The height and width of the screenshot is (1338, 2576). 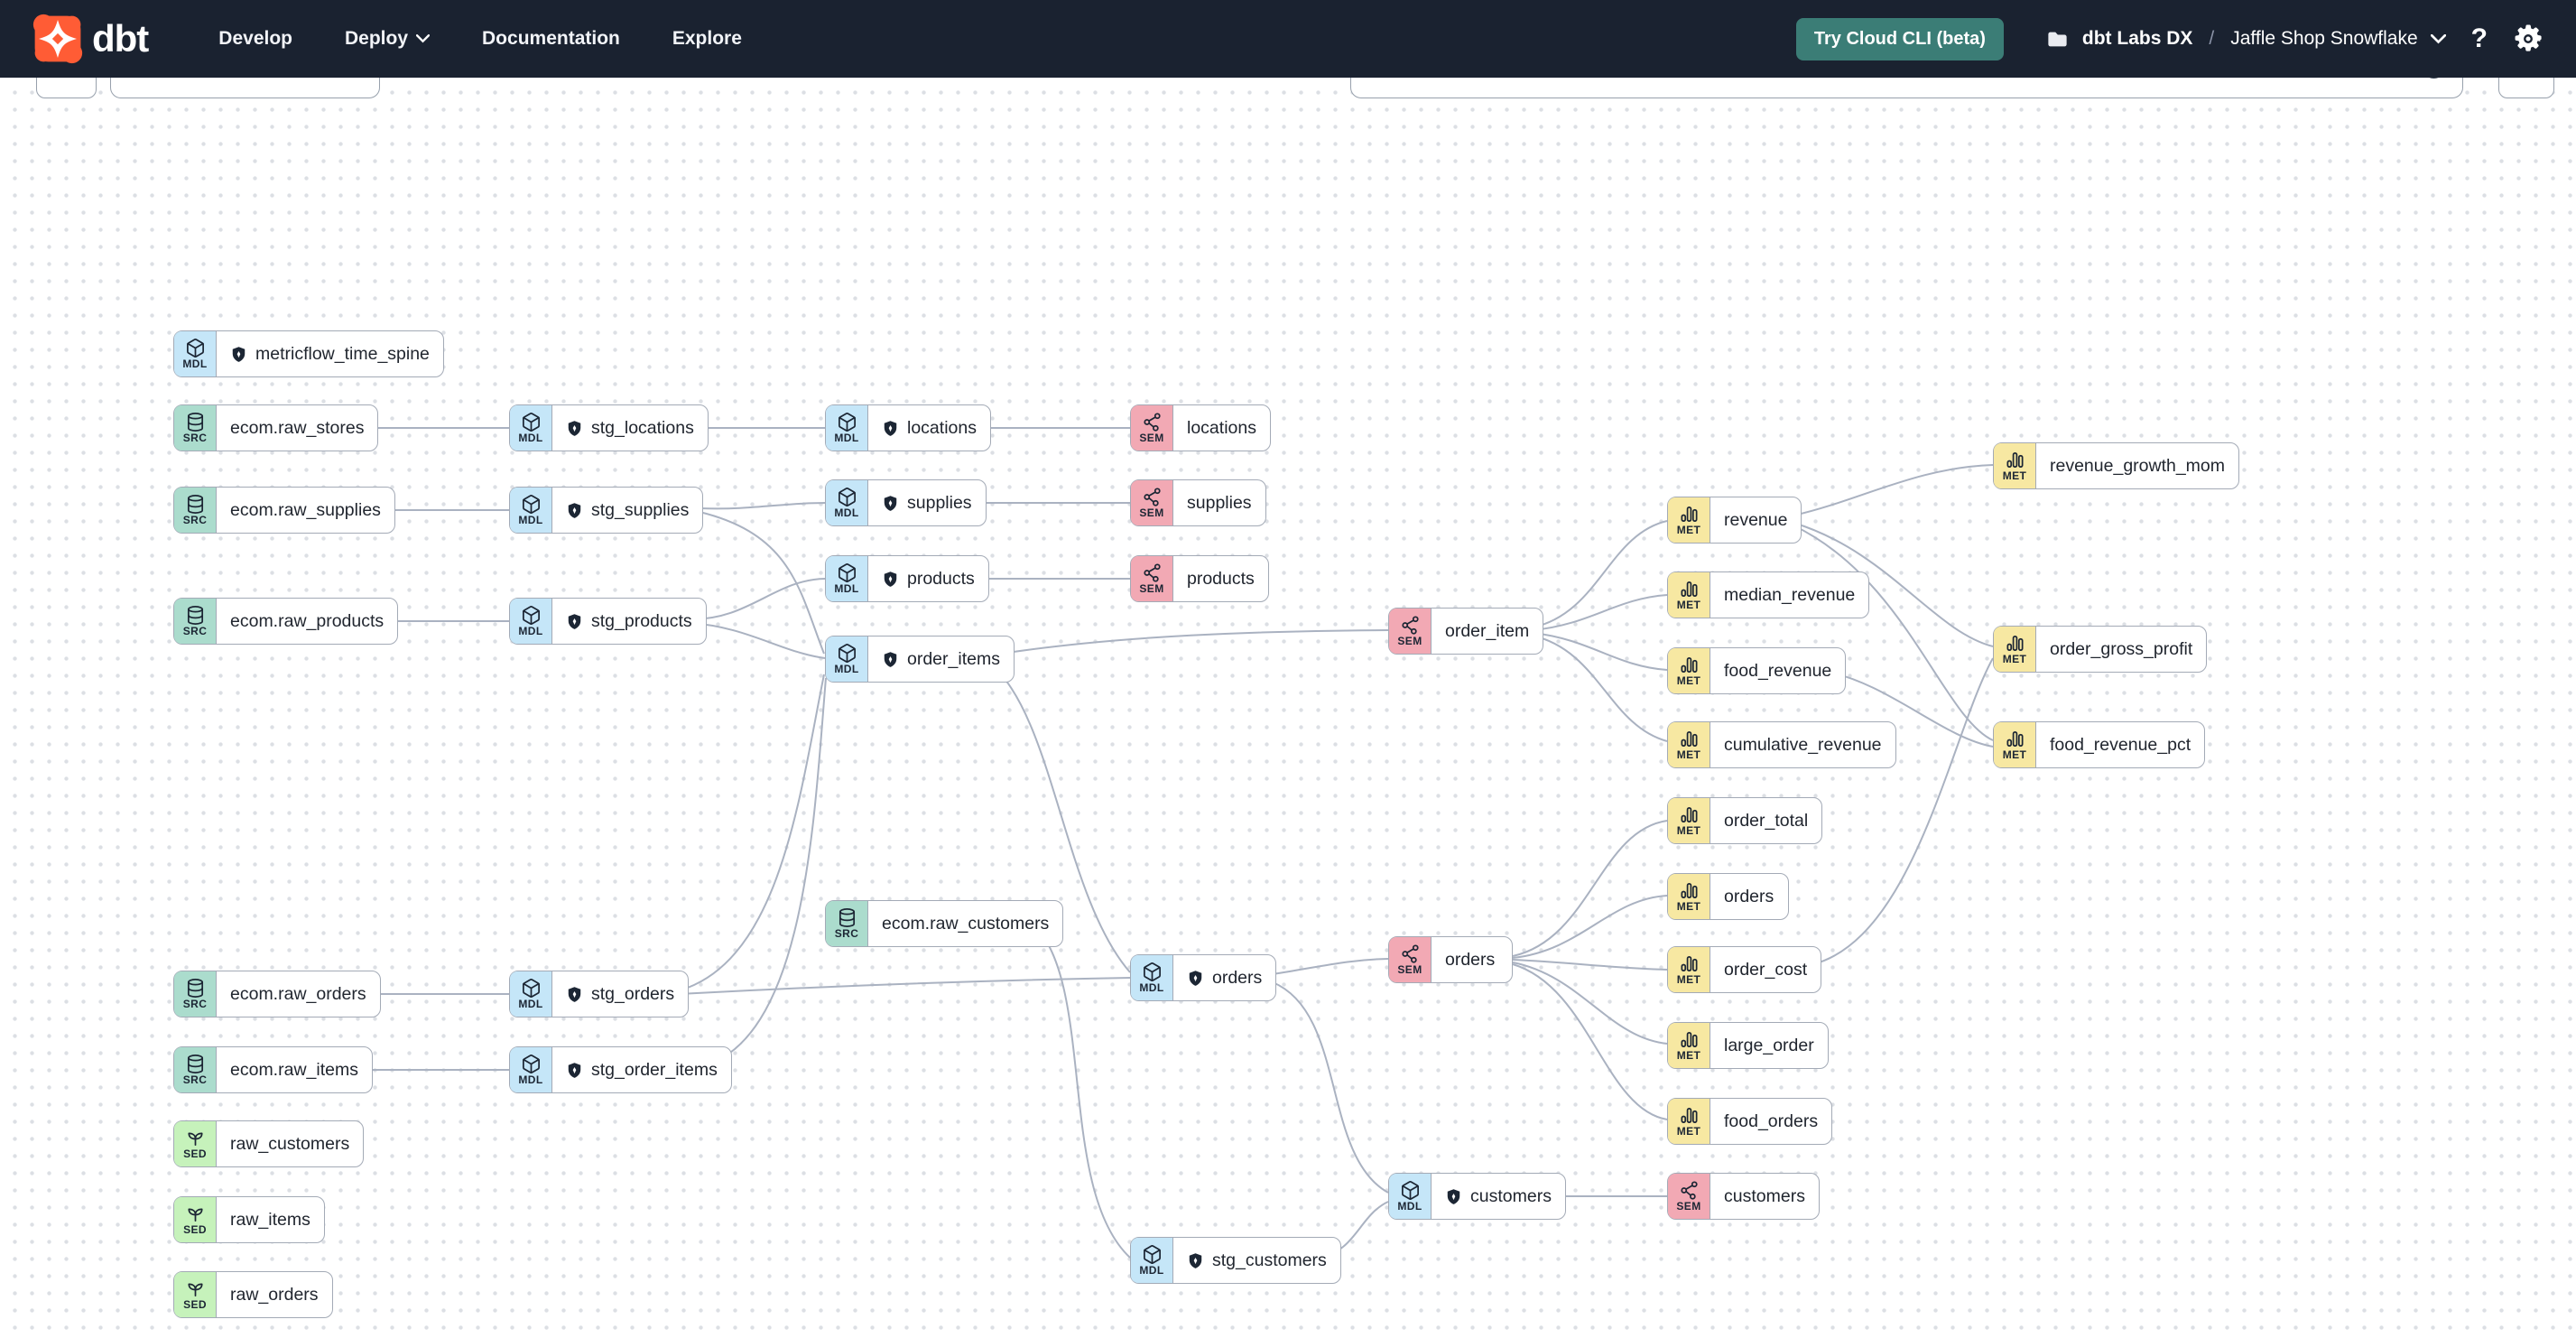 What do you see at coordinates (944, 924) in the screenshot?
I see `graph-node-src-ecom-raw-customers: SRC ecom.raw_customers` at bounding box center [944, 924].